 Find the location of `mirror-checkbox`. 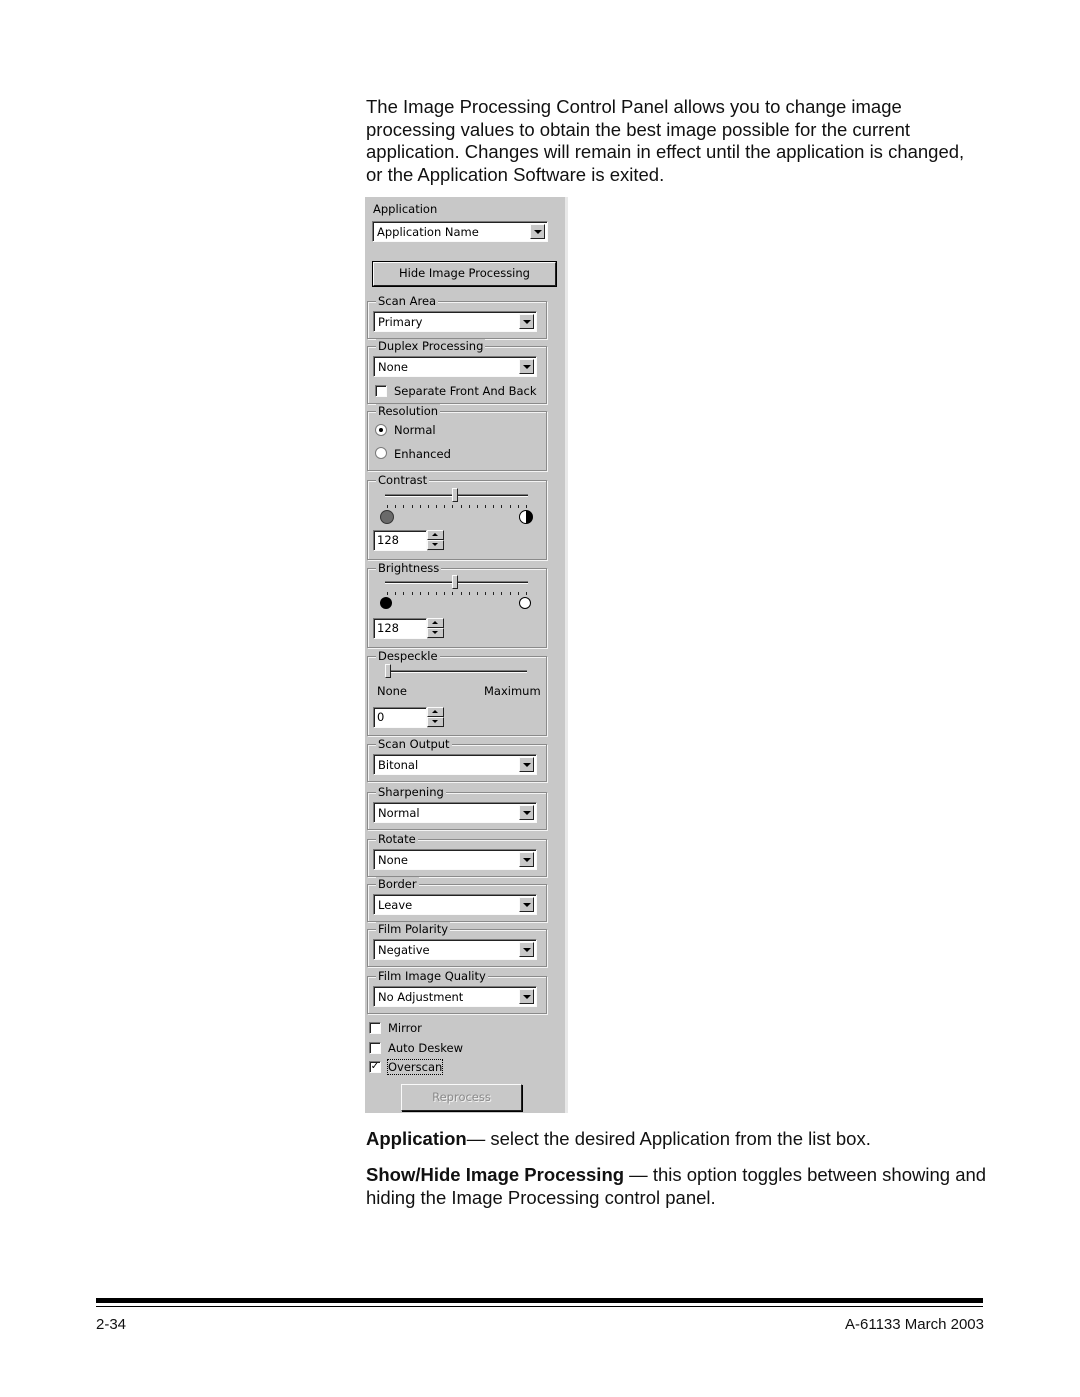

mirror-checkbox is located at coordinates (375, 1028).